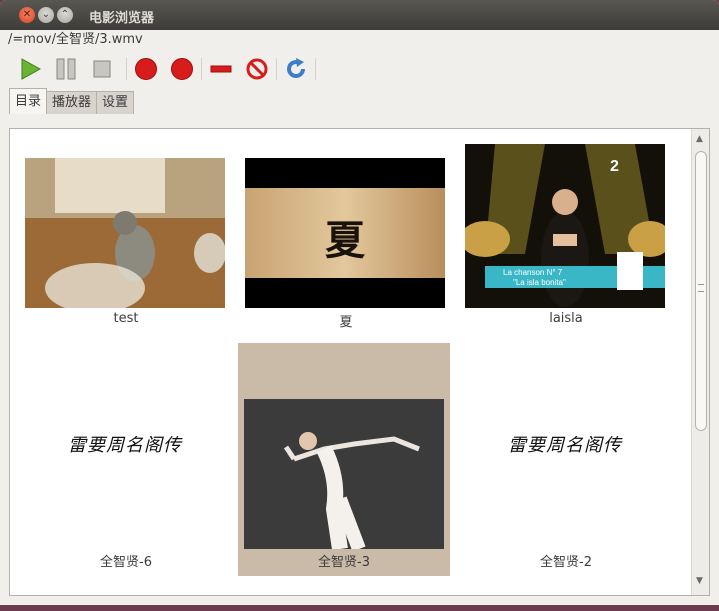 The height and width of the screenshot is (611, 719). What do you see at coordinates (346, 322) in the screenshot?
I see `movie-label: 夏` at bounding box center [346, 322].